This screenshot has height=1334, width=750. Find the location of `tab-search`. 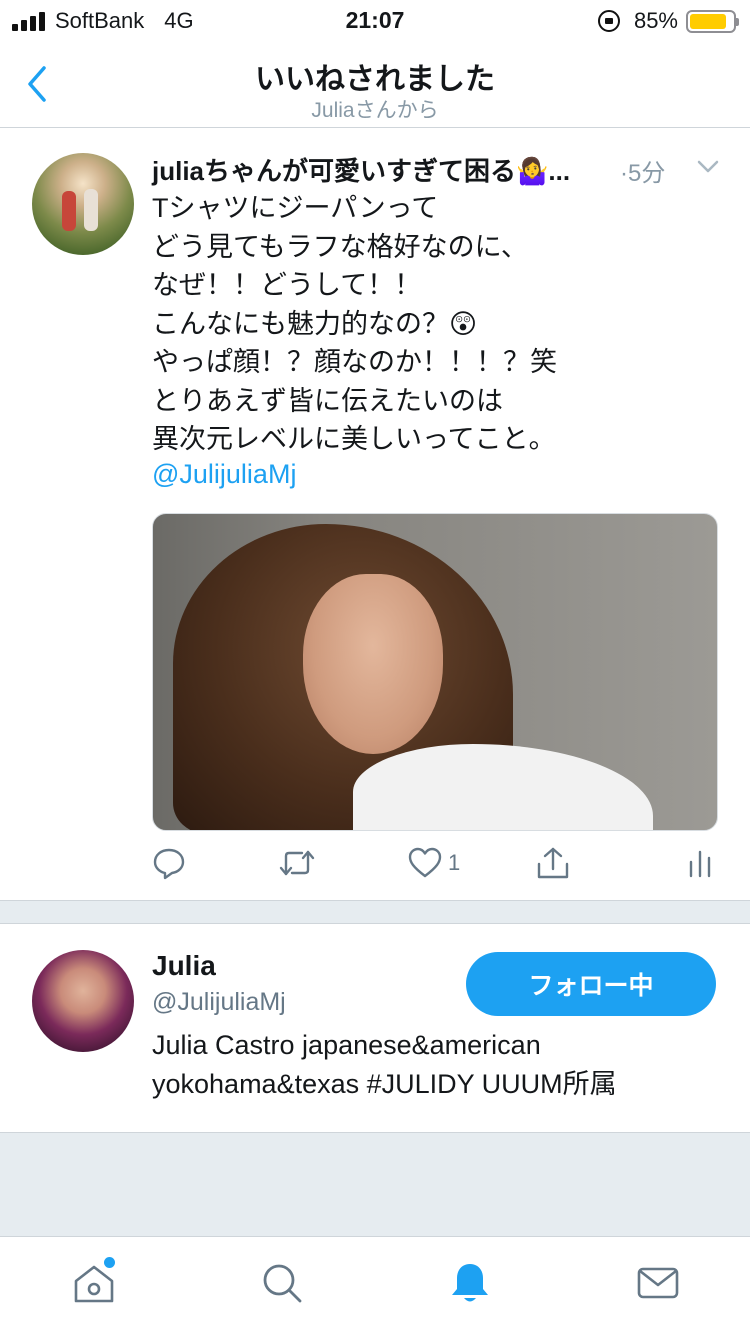

tab-search is located at coordinates (282, 1283).